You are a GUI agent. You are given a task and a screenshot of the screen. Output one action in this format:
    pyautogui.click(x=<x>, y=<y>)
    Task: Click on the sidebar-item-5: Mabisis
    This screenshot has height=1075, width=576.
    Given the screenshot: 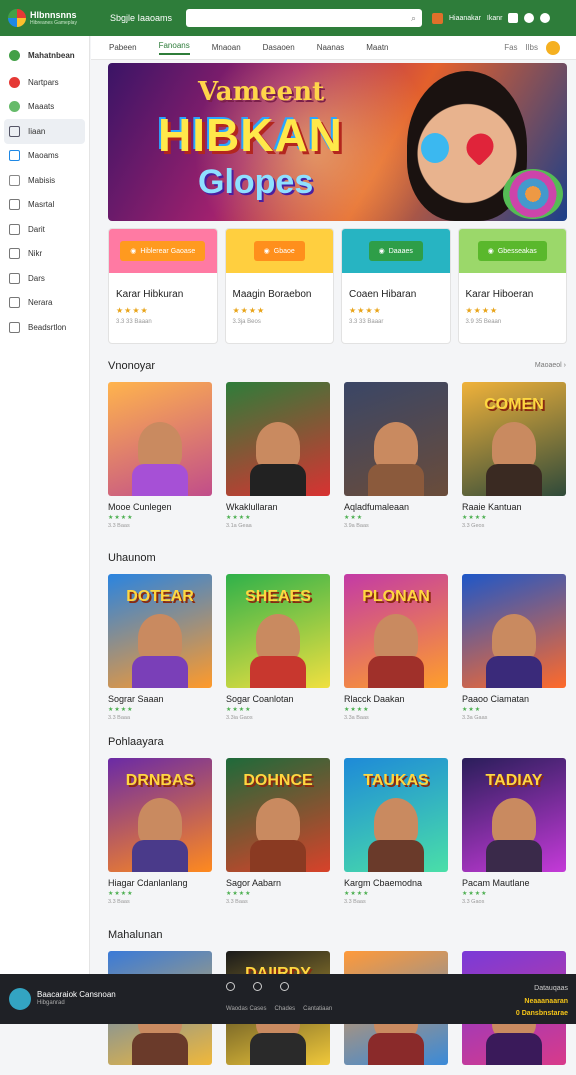 What is the action you would take?
    pyautogui.click(x=44, y=180)
    